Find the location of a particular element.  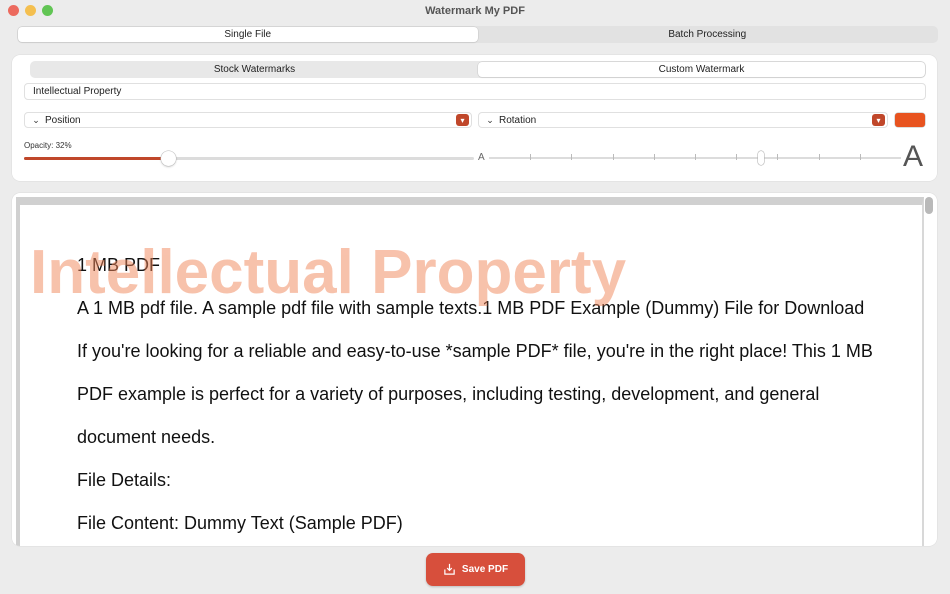

close-window-button is located at coordinates (13, 10).